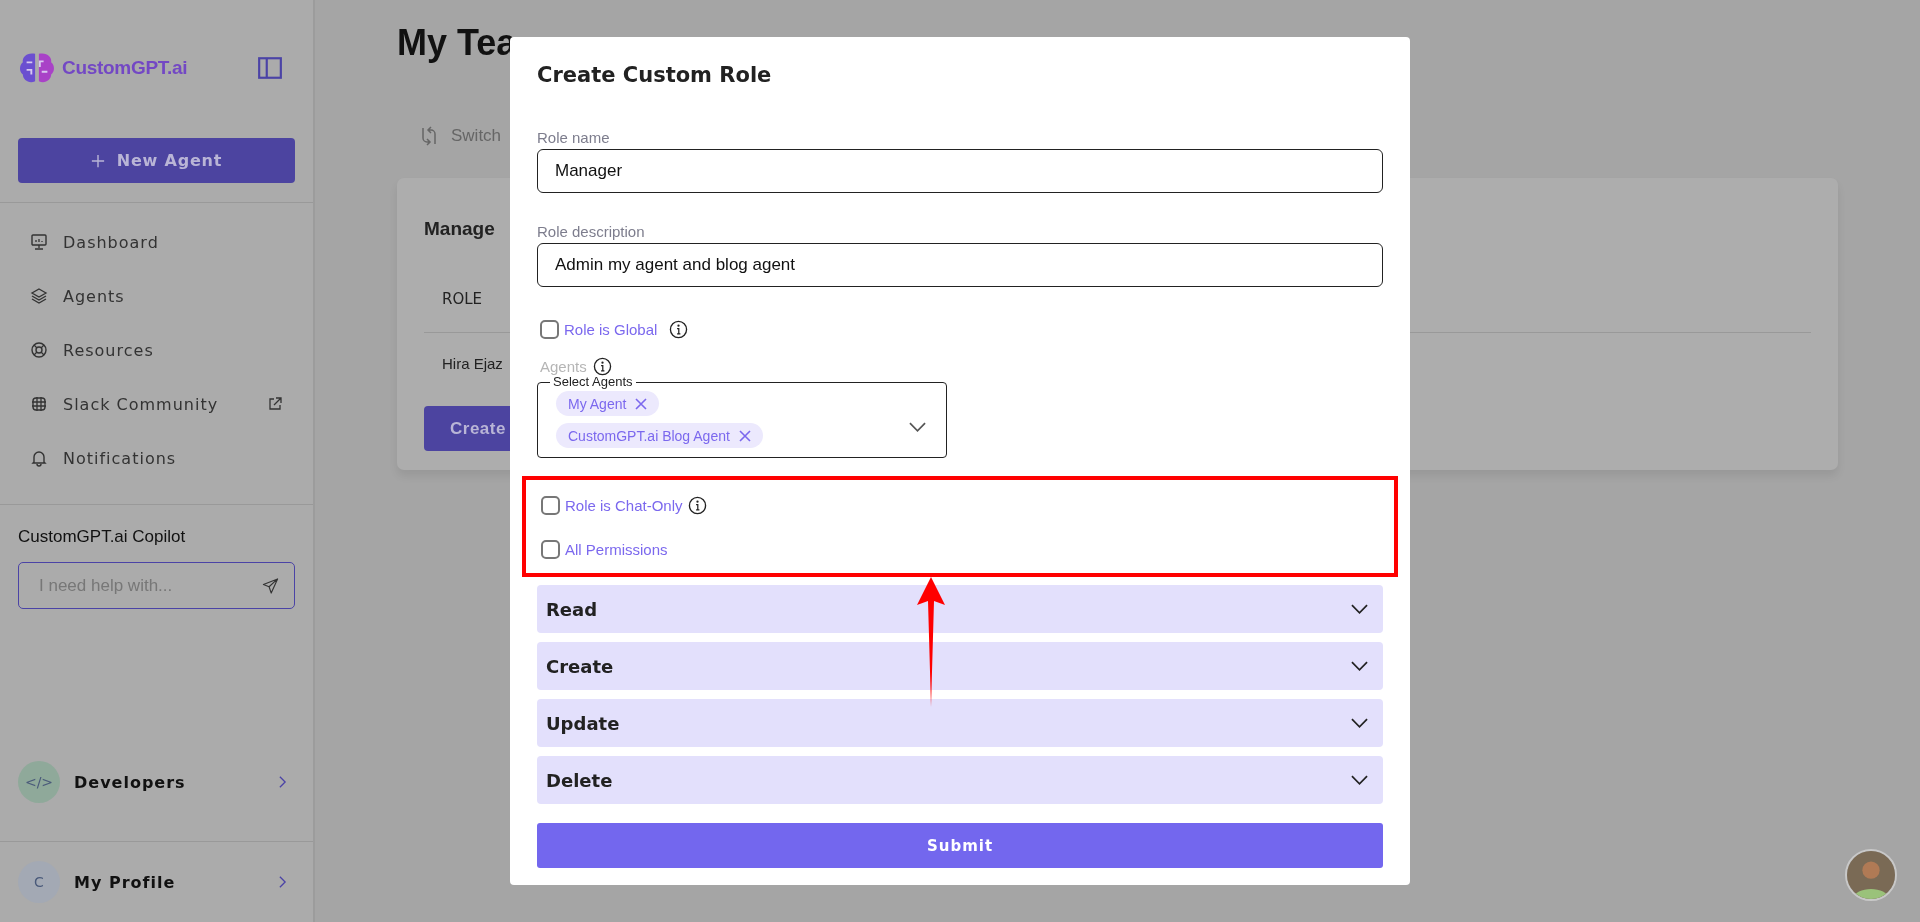 The height and width of the screenshot is (922, 1920). What do you see at coordinates (960, 171) in the screenshot?
I see `input-field: Manager` at bounding box center [960, 171].